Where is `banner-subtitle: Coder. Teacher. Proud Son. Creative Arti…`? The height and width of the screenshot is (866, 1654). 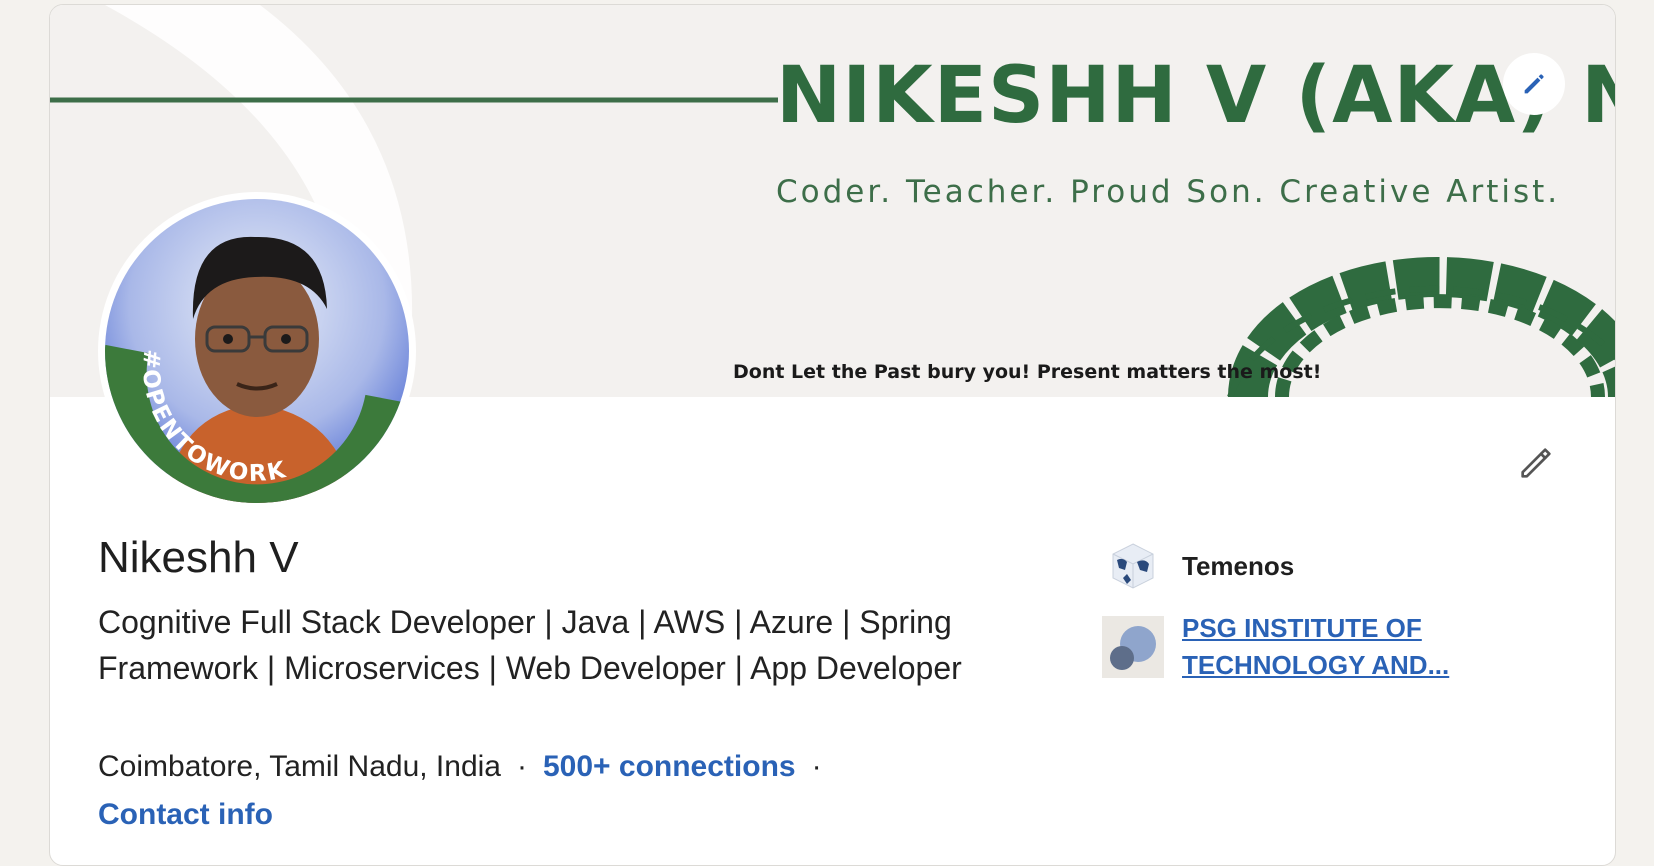
banner-subtitle: Coder. Teacher. Proud Son. Creative Arti… is located at coordinates (1168, 192).